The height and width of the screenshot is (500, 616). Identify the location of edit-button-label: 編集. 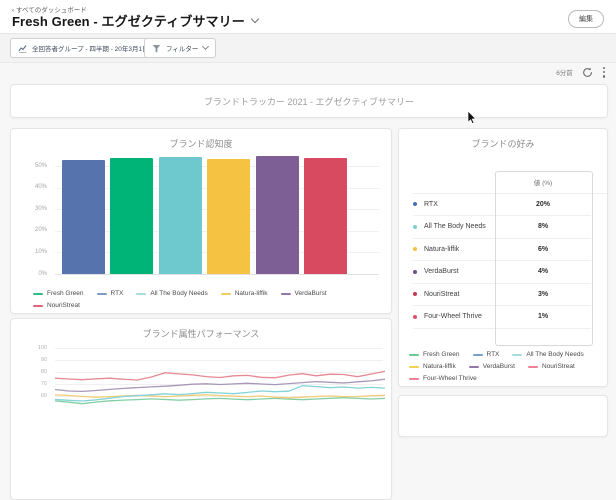
(586, 19).